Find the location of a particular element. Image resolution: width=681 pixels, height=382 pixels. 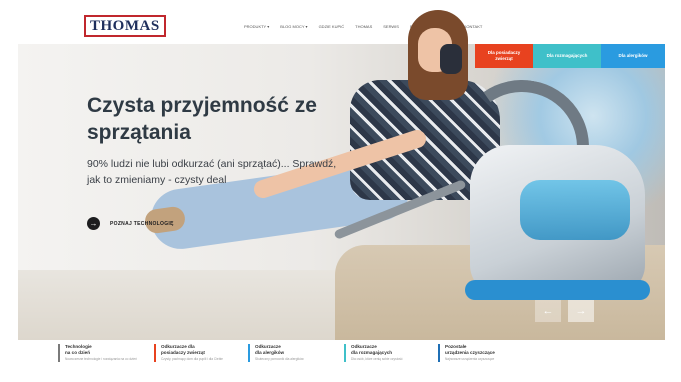

thomas-logo: THOMAS is located at coordinates (125, 26).